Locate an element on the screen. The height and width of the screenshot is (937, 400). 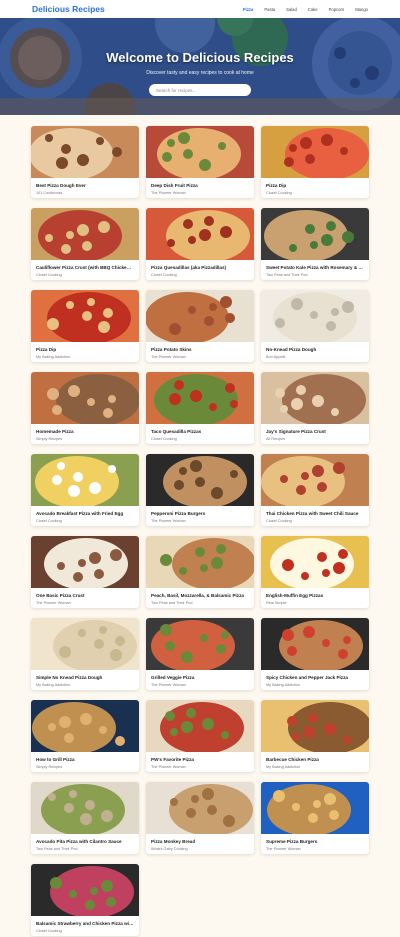
recipe-card: English-Muffin Egg Pizzas Real Simple is located at coordinates (315, 572).